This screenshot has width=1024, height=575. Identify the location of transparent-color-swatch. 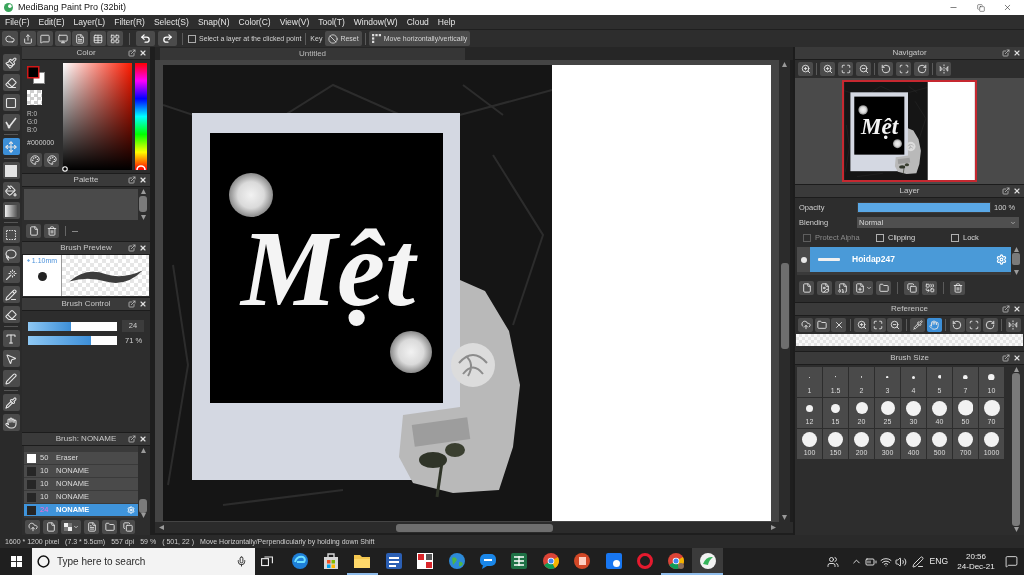
(34, 97).